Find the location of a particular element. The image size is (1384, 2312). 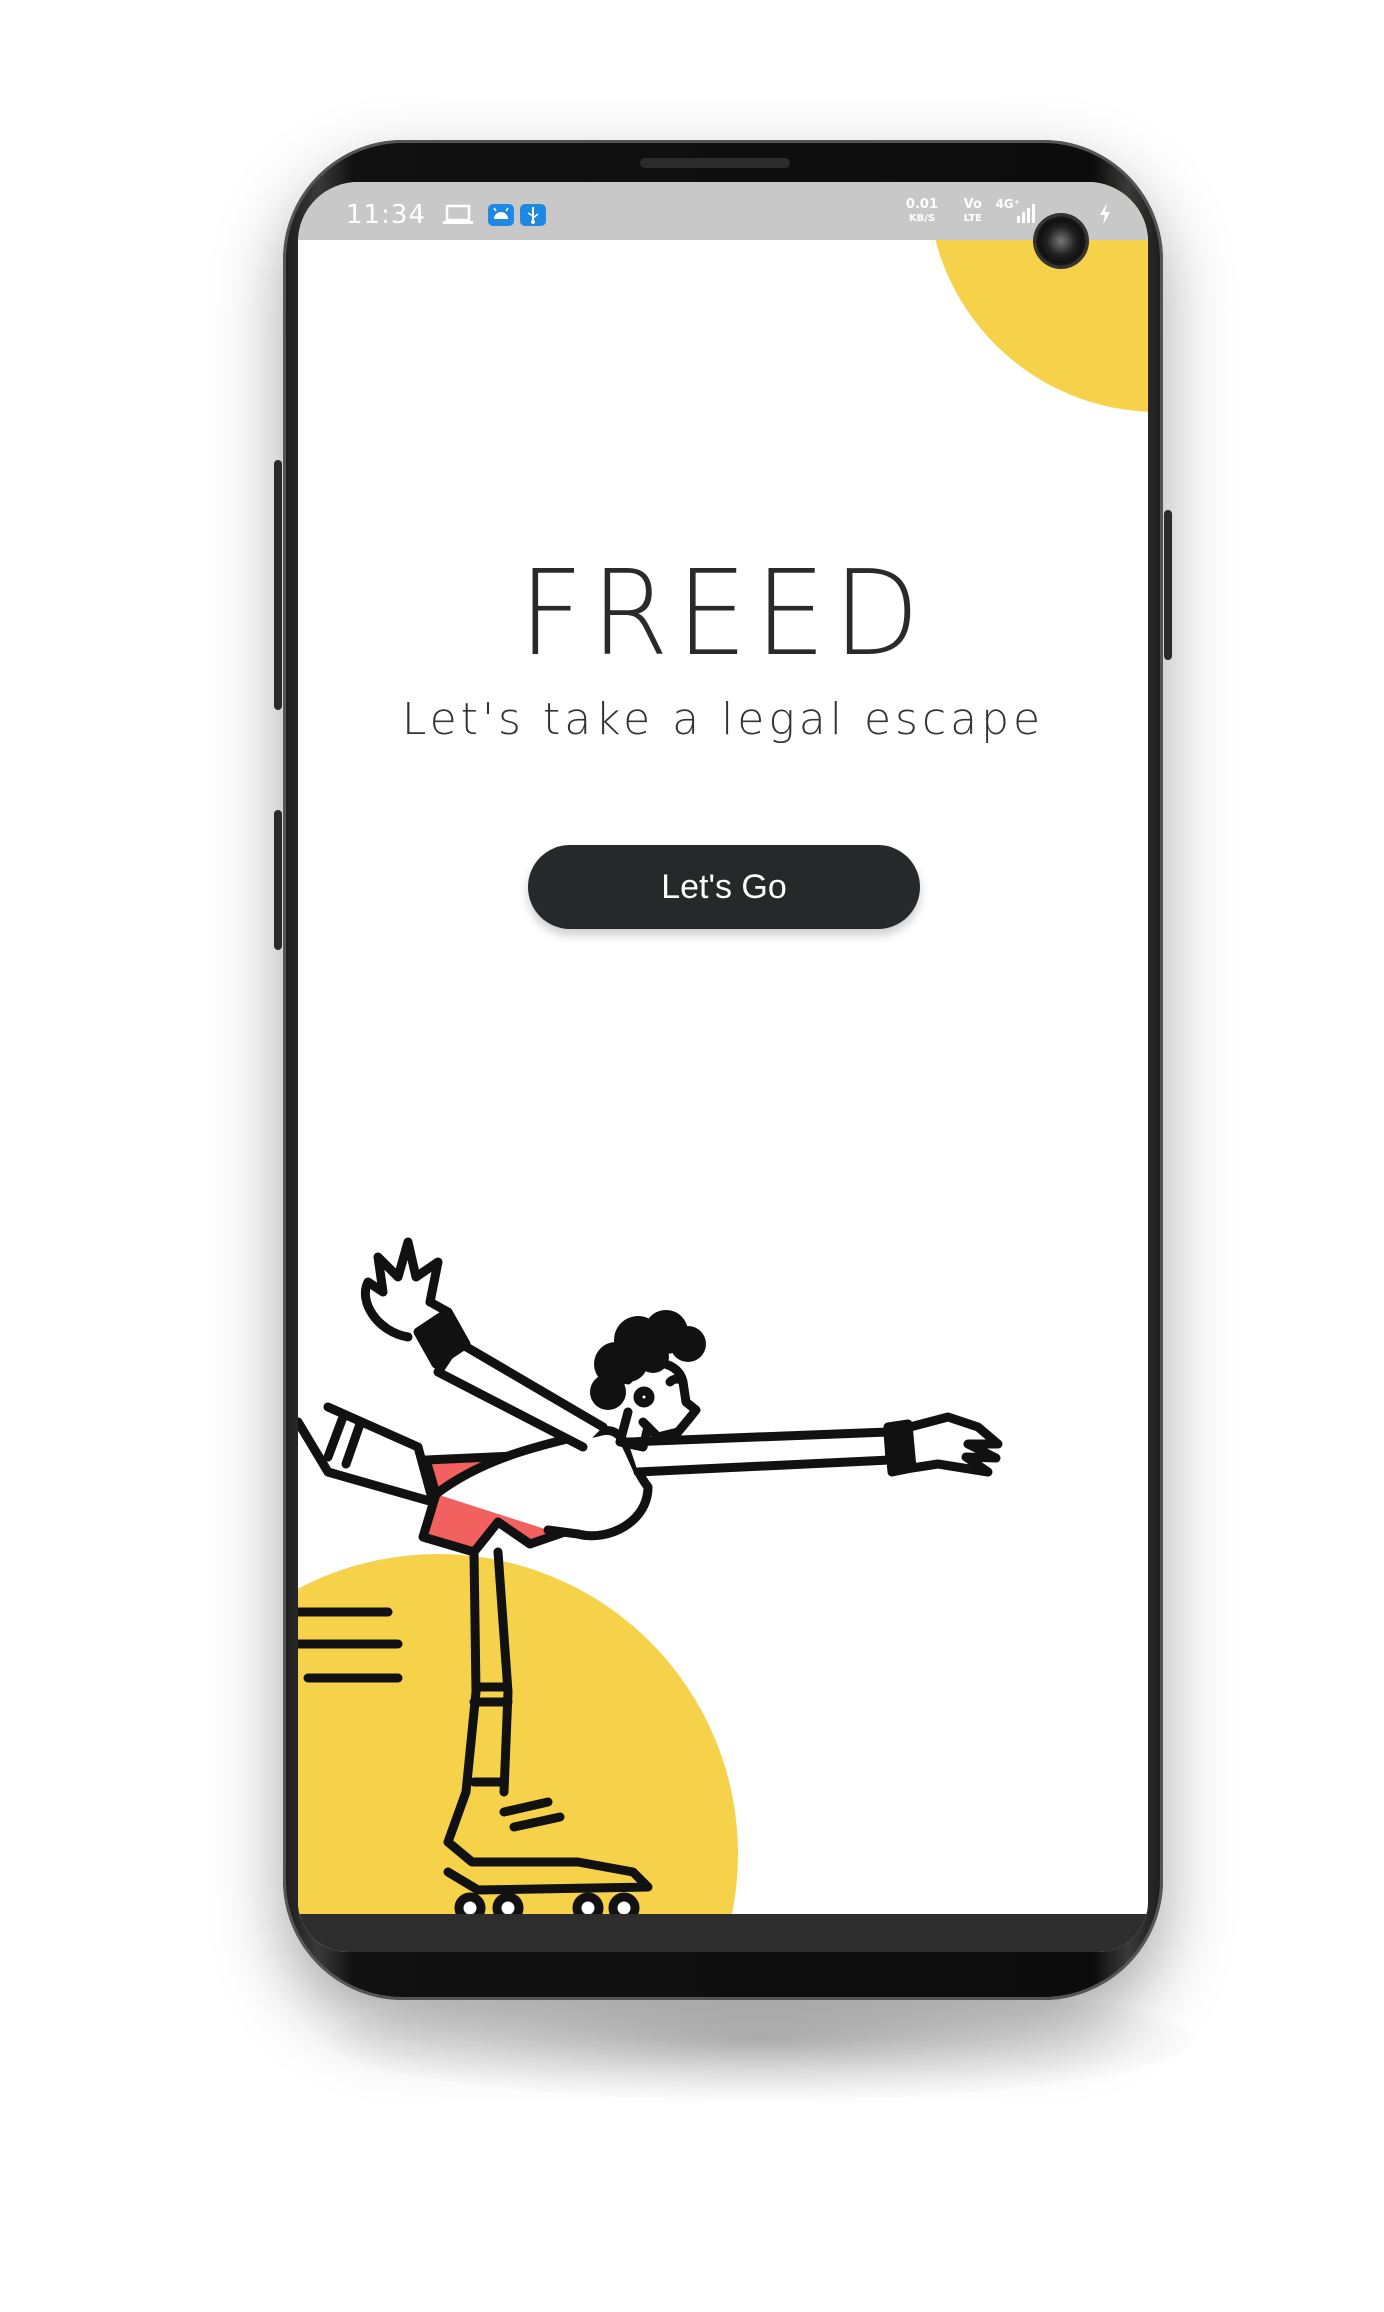

volte-bottom: LTE is located at coordinates (972, 218).